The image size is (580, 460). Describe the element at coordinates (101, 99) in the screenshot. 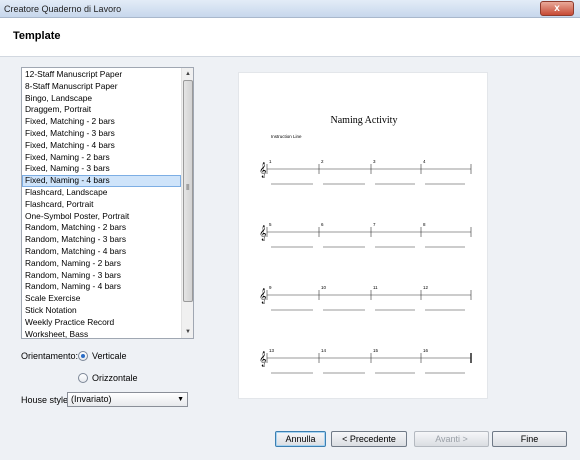

I see `list-item: Bingo, Landscape` at that location.